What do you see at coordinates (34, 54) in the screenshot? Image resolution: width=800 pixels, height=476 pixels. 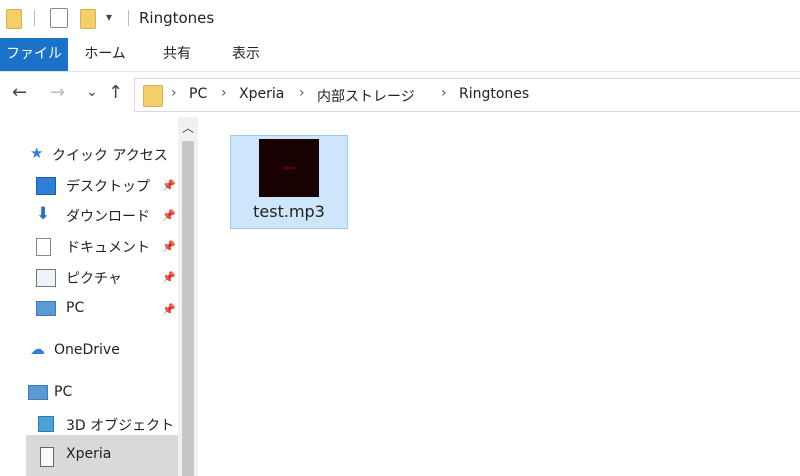 I see `tab-file: ファイル` at bounding box center [34, 54].